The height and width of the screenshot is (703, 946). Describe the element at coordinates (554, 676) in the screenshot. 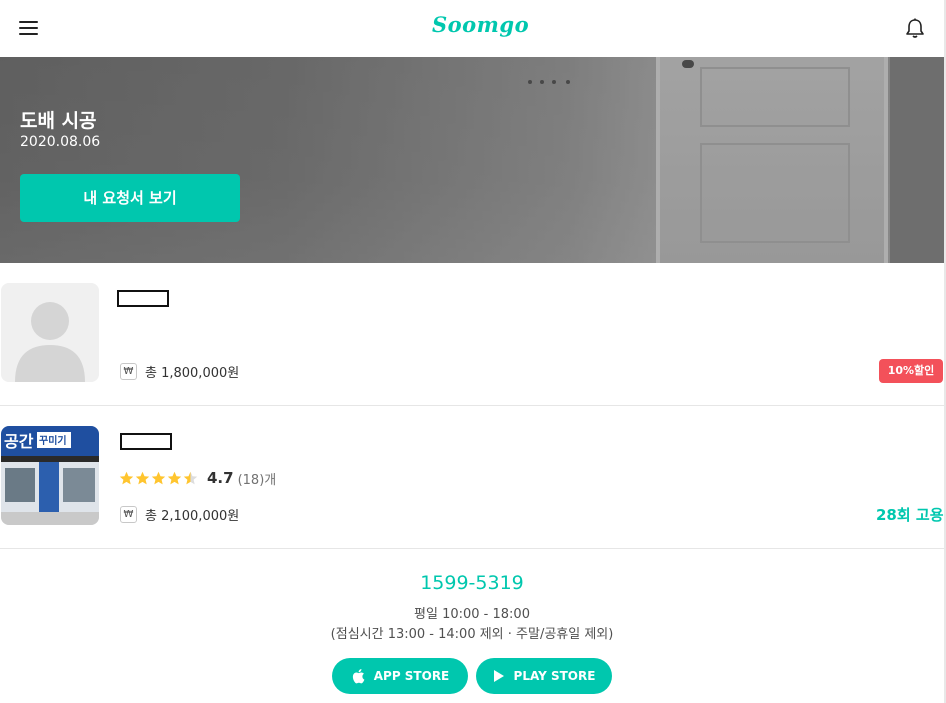

I see `play-store-label: PLAY STORE` at that location.